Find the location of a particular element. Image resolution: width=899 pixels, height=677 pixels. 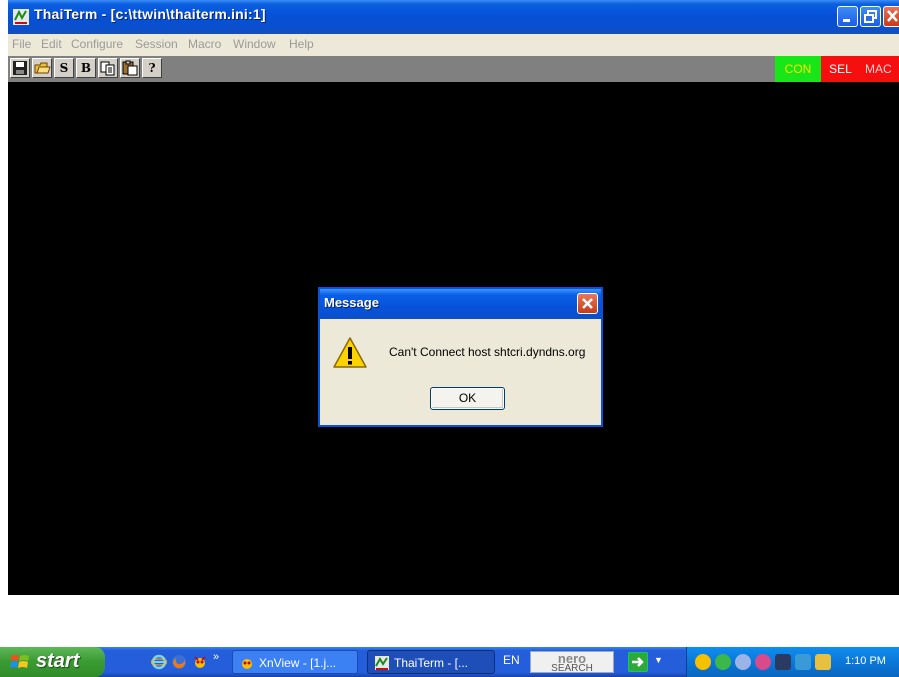

ie-icon is located at coordinates (159, 662).